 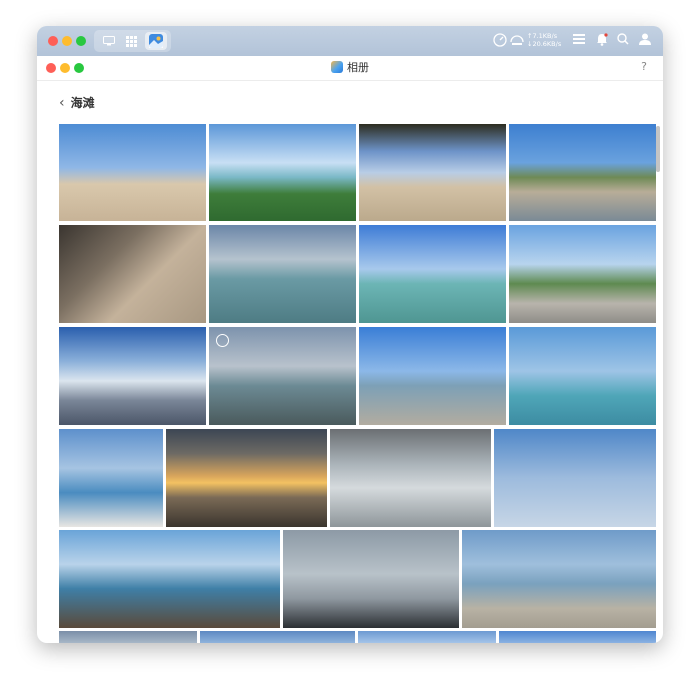 I want to click on taskbar-app-group, so click(x=132, y=41).